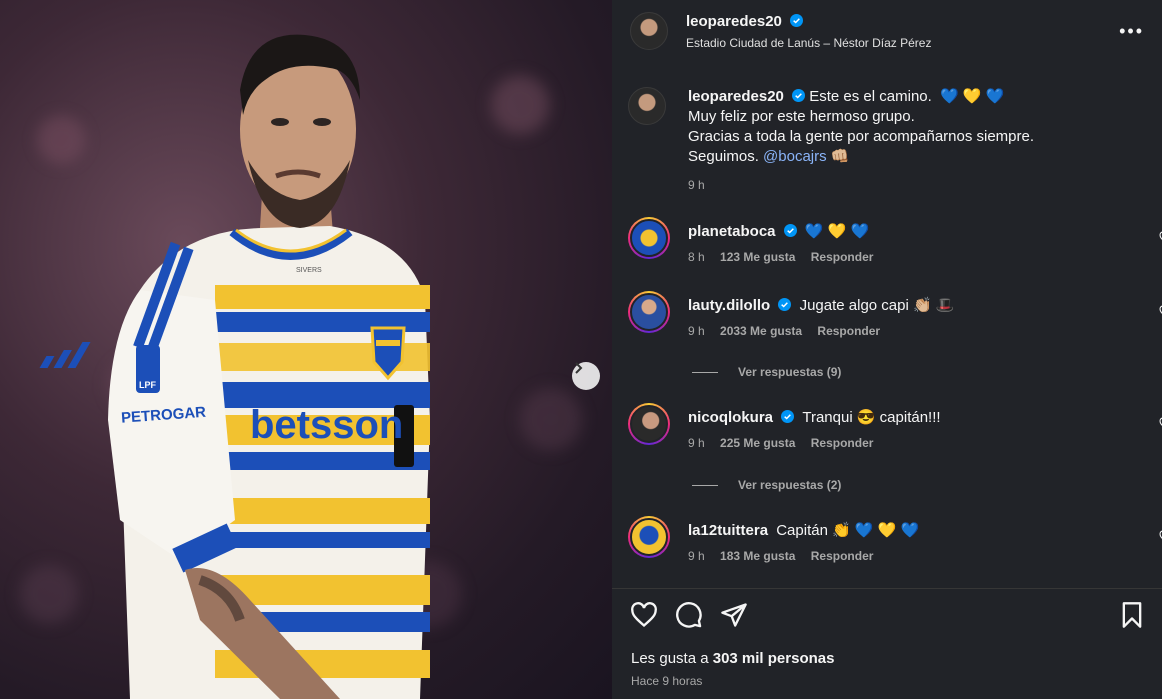  Describe the element at coordinates (732, 231) in the screenshot. I see `comment-username: planetaboca` at that location.